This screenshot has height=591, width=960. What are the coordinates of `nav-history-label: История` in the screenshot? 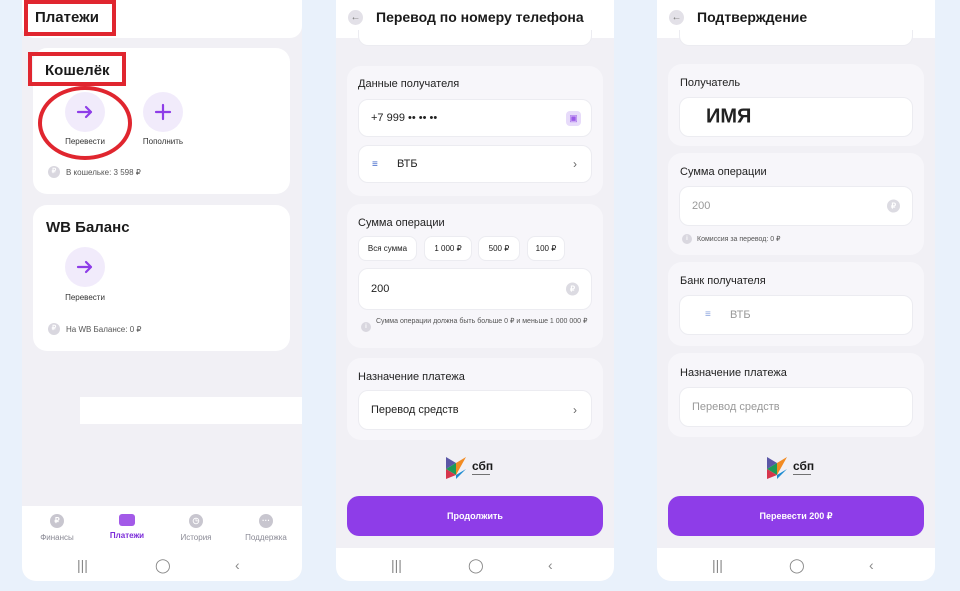 It's located at (196, 537).